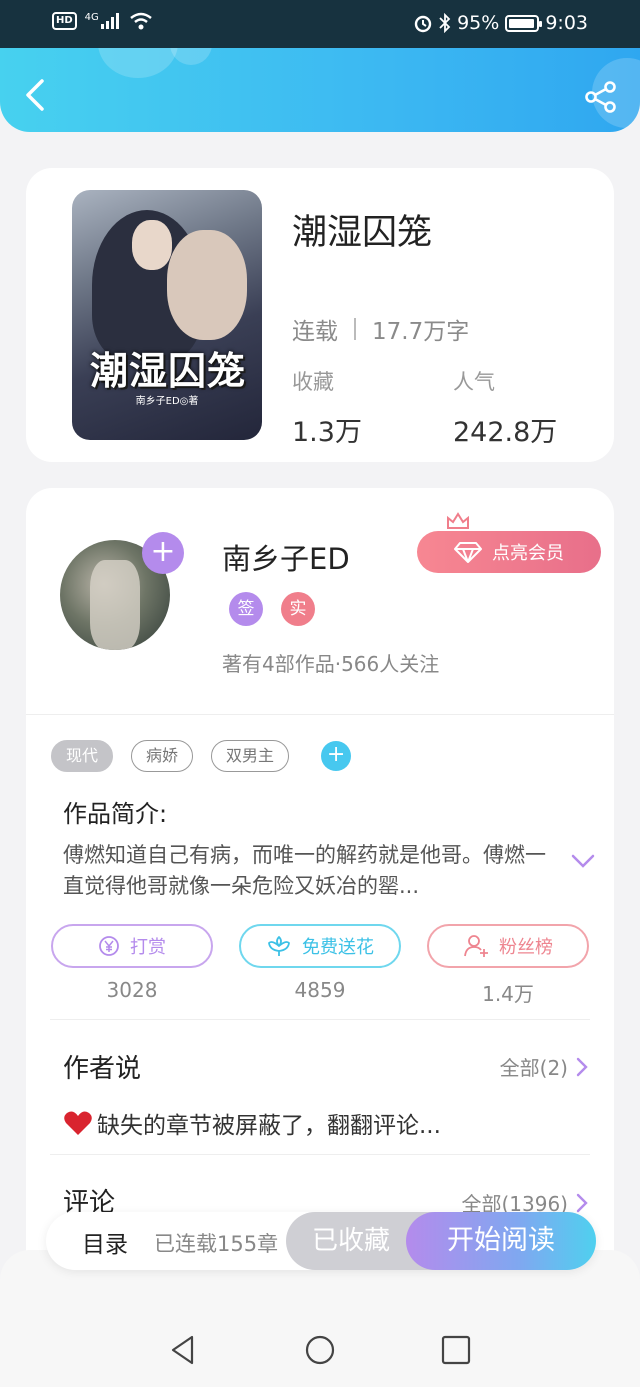 This screenshot has height=1387, width=640. What do you see at coordinates (115, 814) in the screenshot?
I see `intro-title: 作品简介:` at bounding box center [115, 814].